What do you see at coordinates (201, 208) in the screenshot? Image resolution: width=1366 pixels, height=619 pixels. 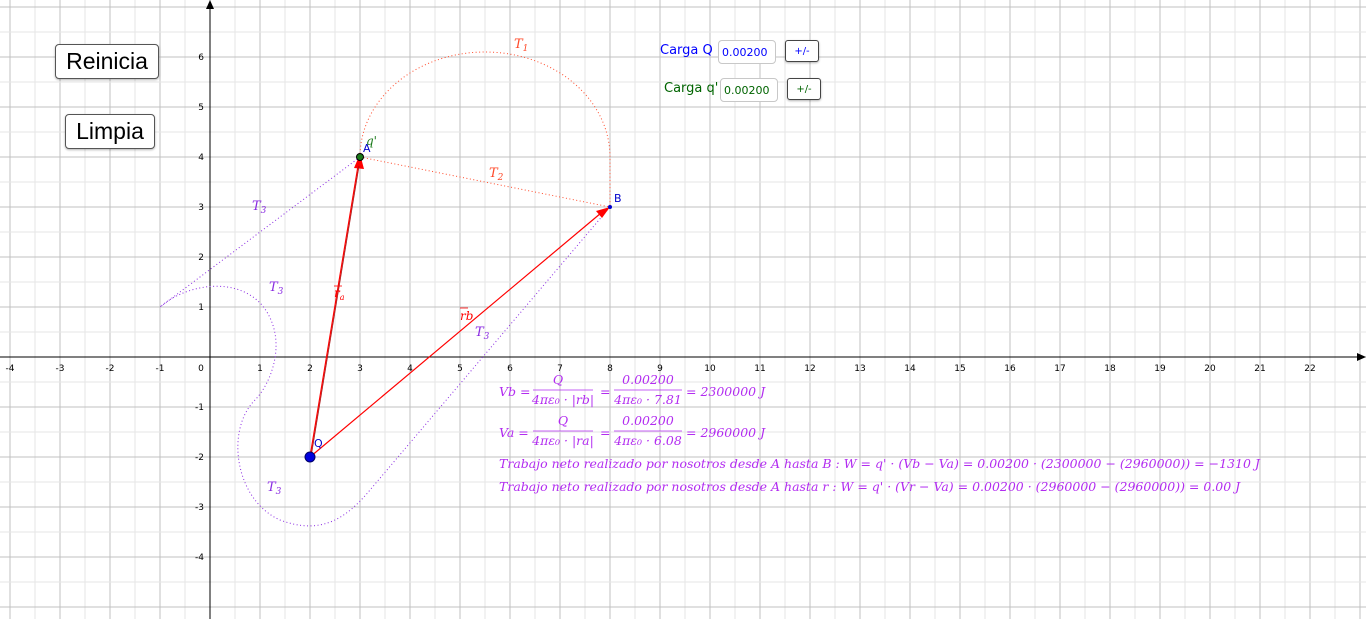 I see `y-tick-label: 3` at bounding box center [201, 208].